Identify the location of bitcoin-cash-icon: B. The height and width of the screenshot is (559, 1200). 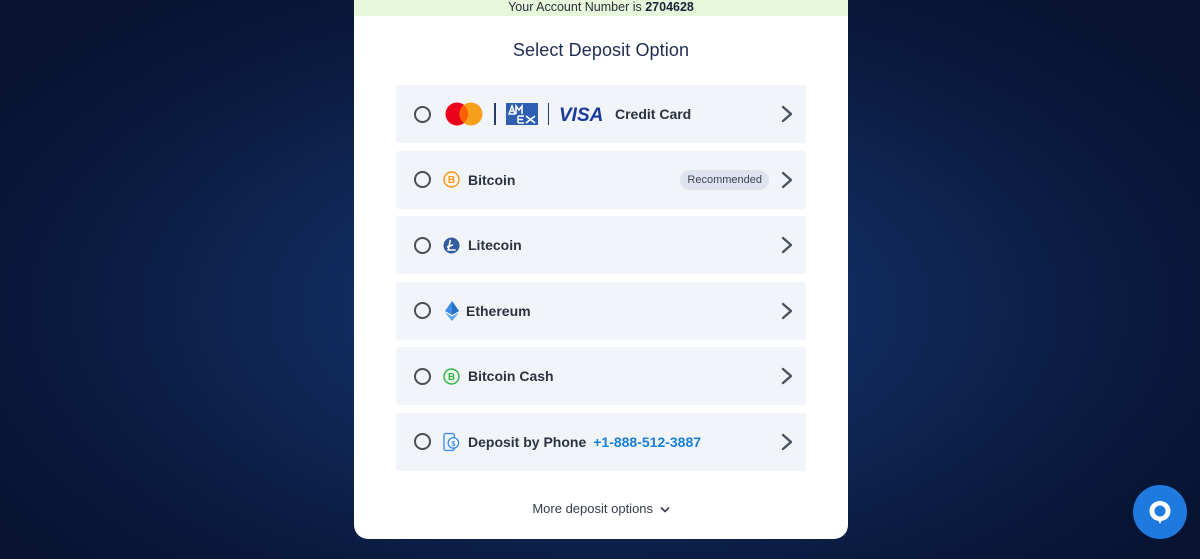
(451, 376).